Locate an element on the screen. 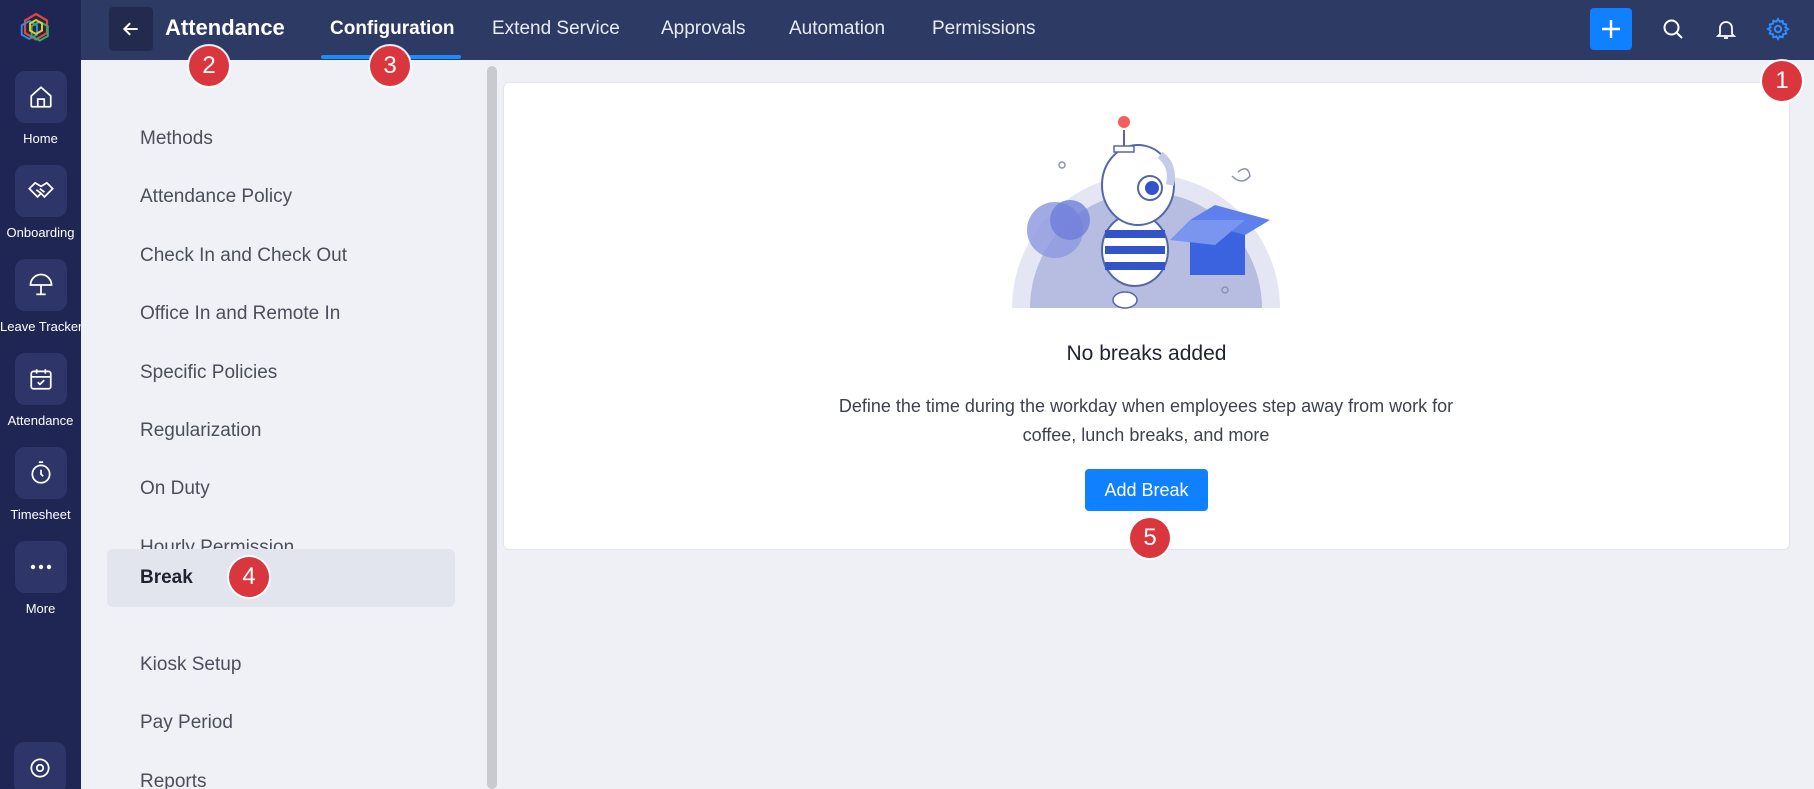 This screenshot has width=1814, height=789. notifications-button is located at coordinates (1726, 29).